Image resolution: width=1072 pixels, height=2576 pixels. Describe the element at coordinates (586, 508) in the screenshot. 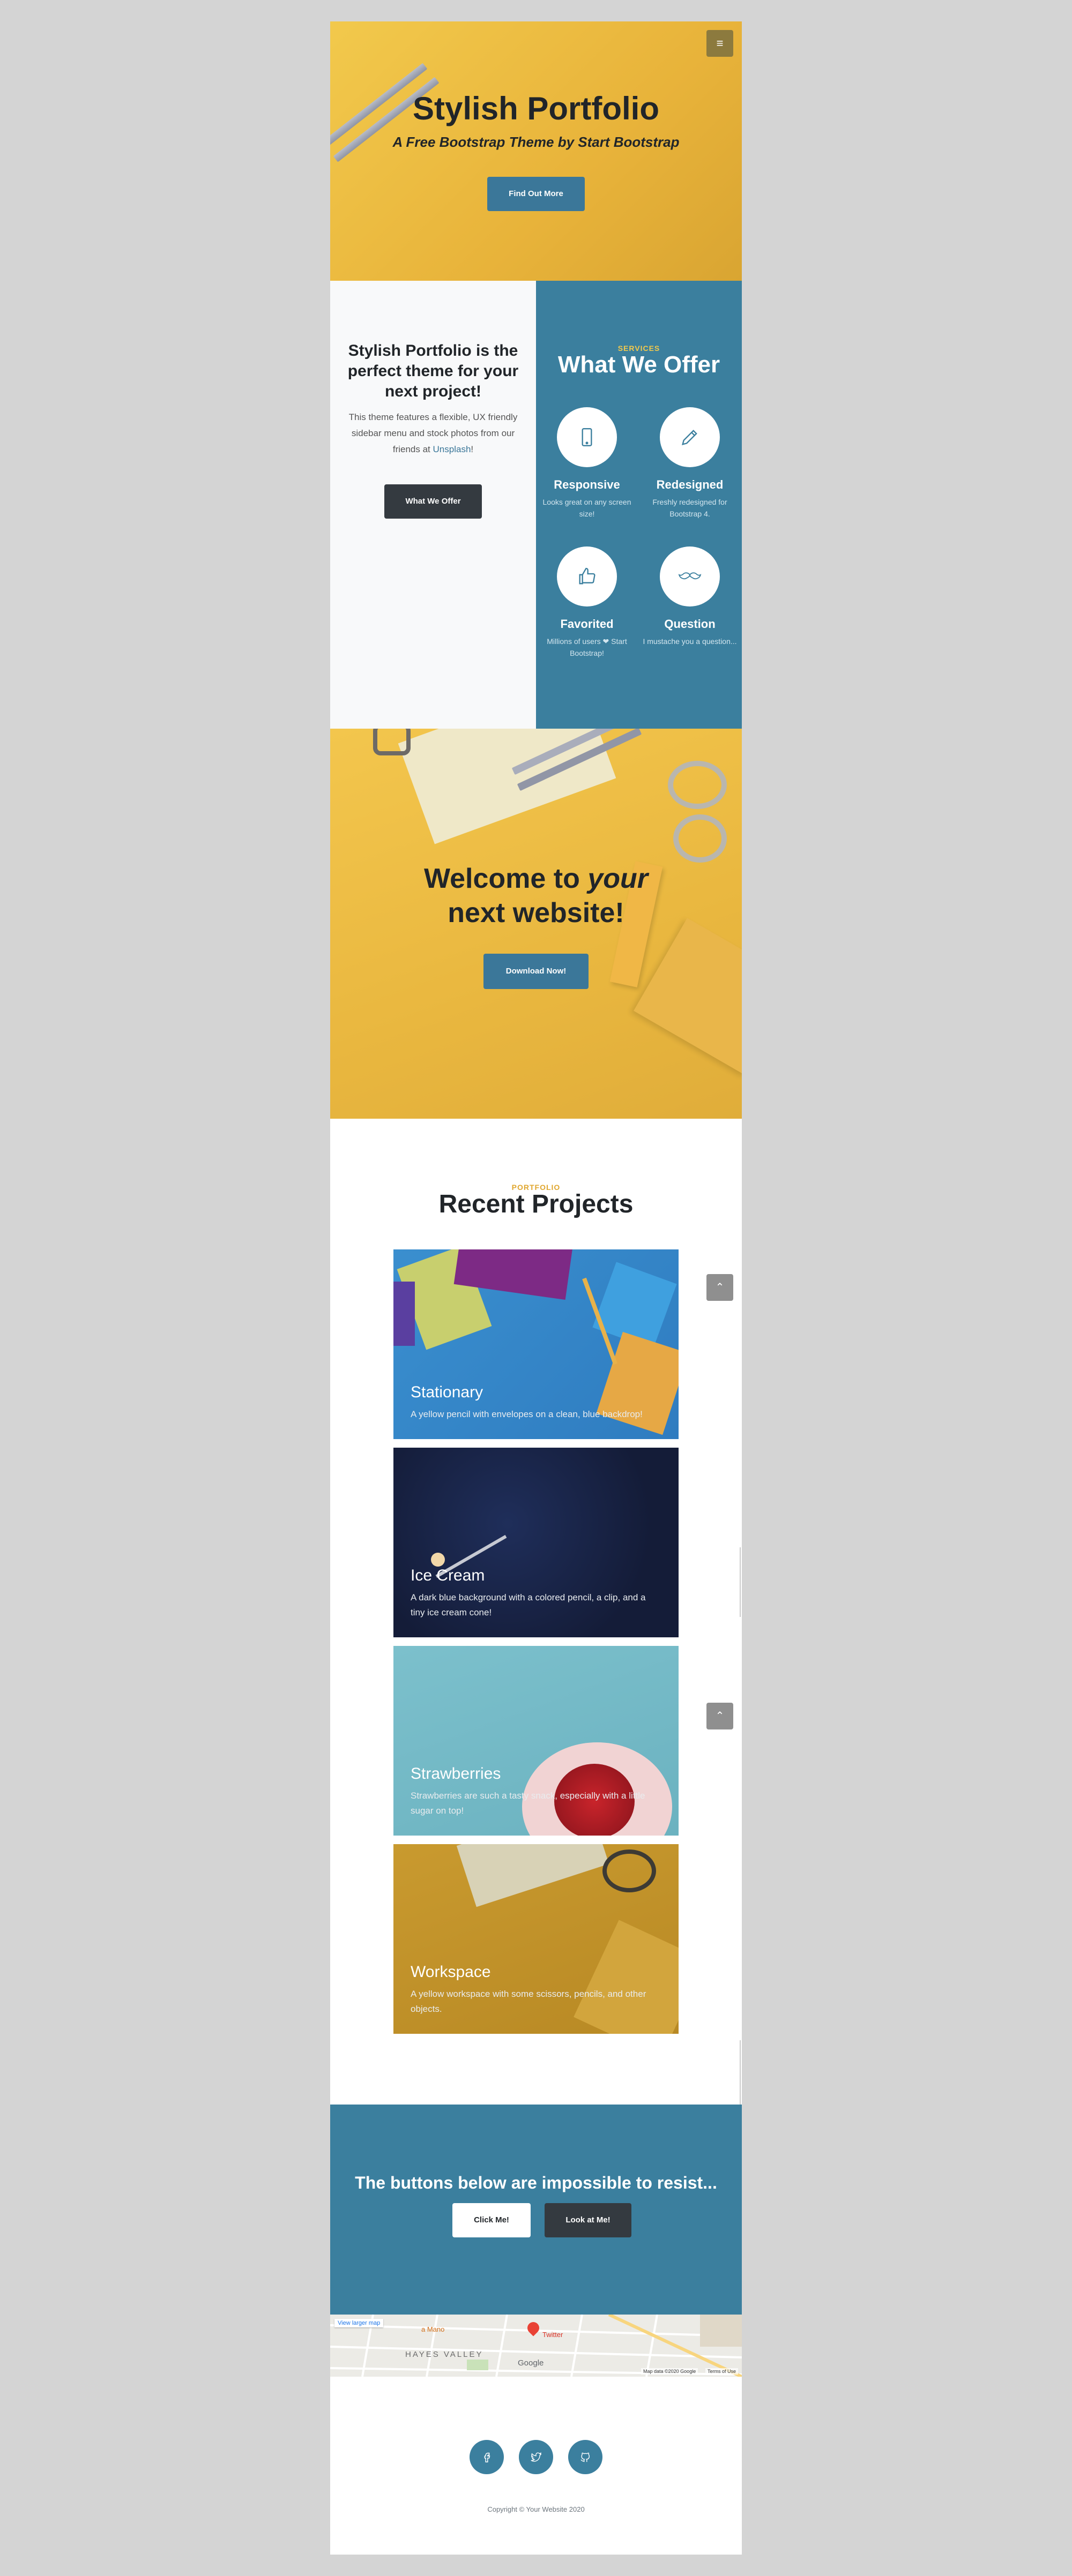

I see `service-text: Looks great on any screen size!` at that location.